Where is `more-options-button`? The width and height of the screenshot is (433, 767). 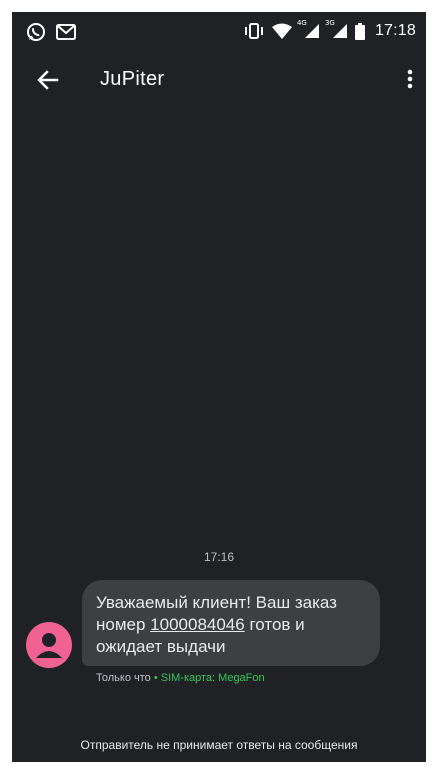 more-options-button is located at coordinates (410, 80).